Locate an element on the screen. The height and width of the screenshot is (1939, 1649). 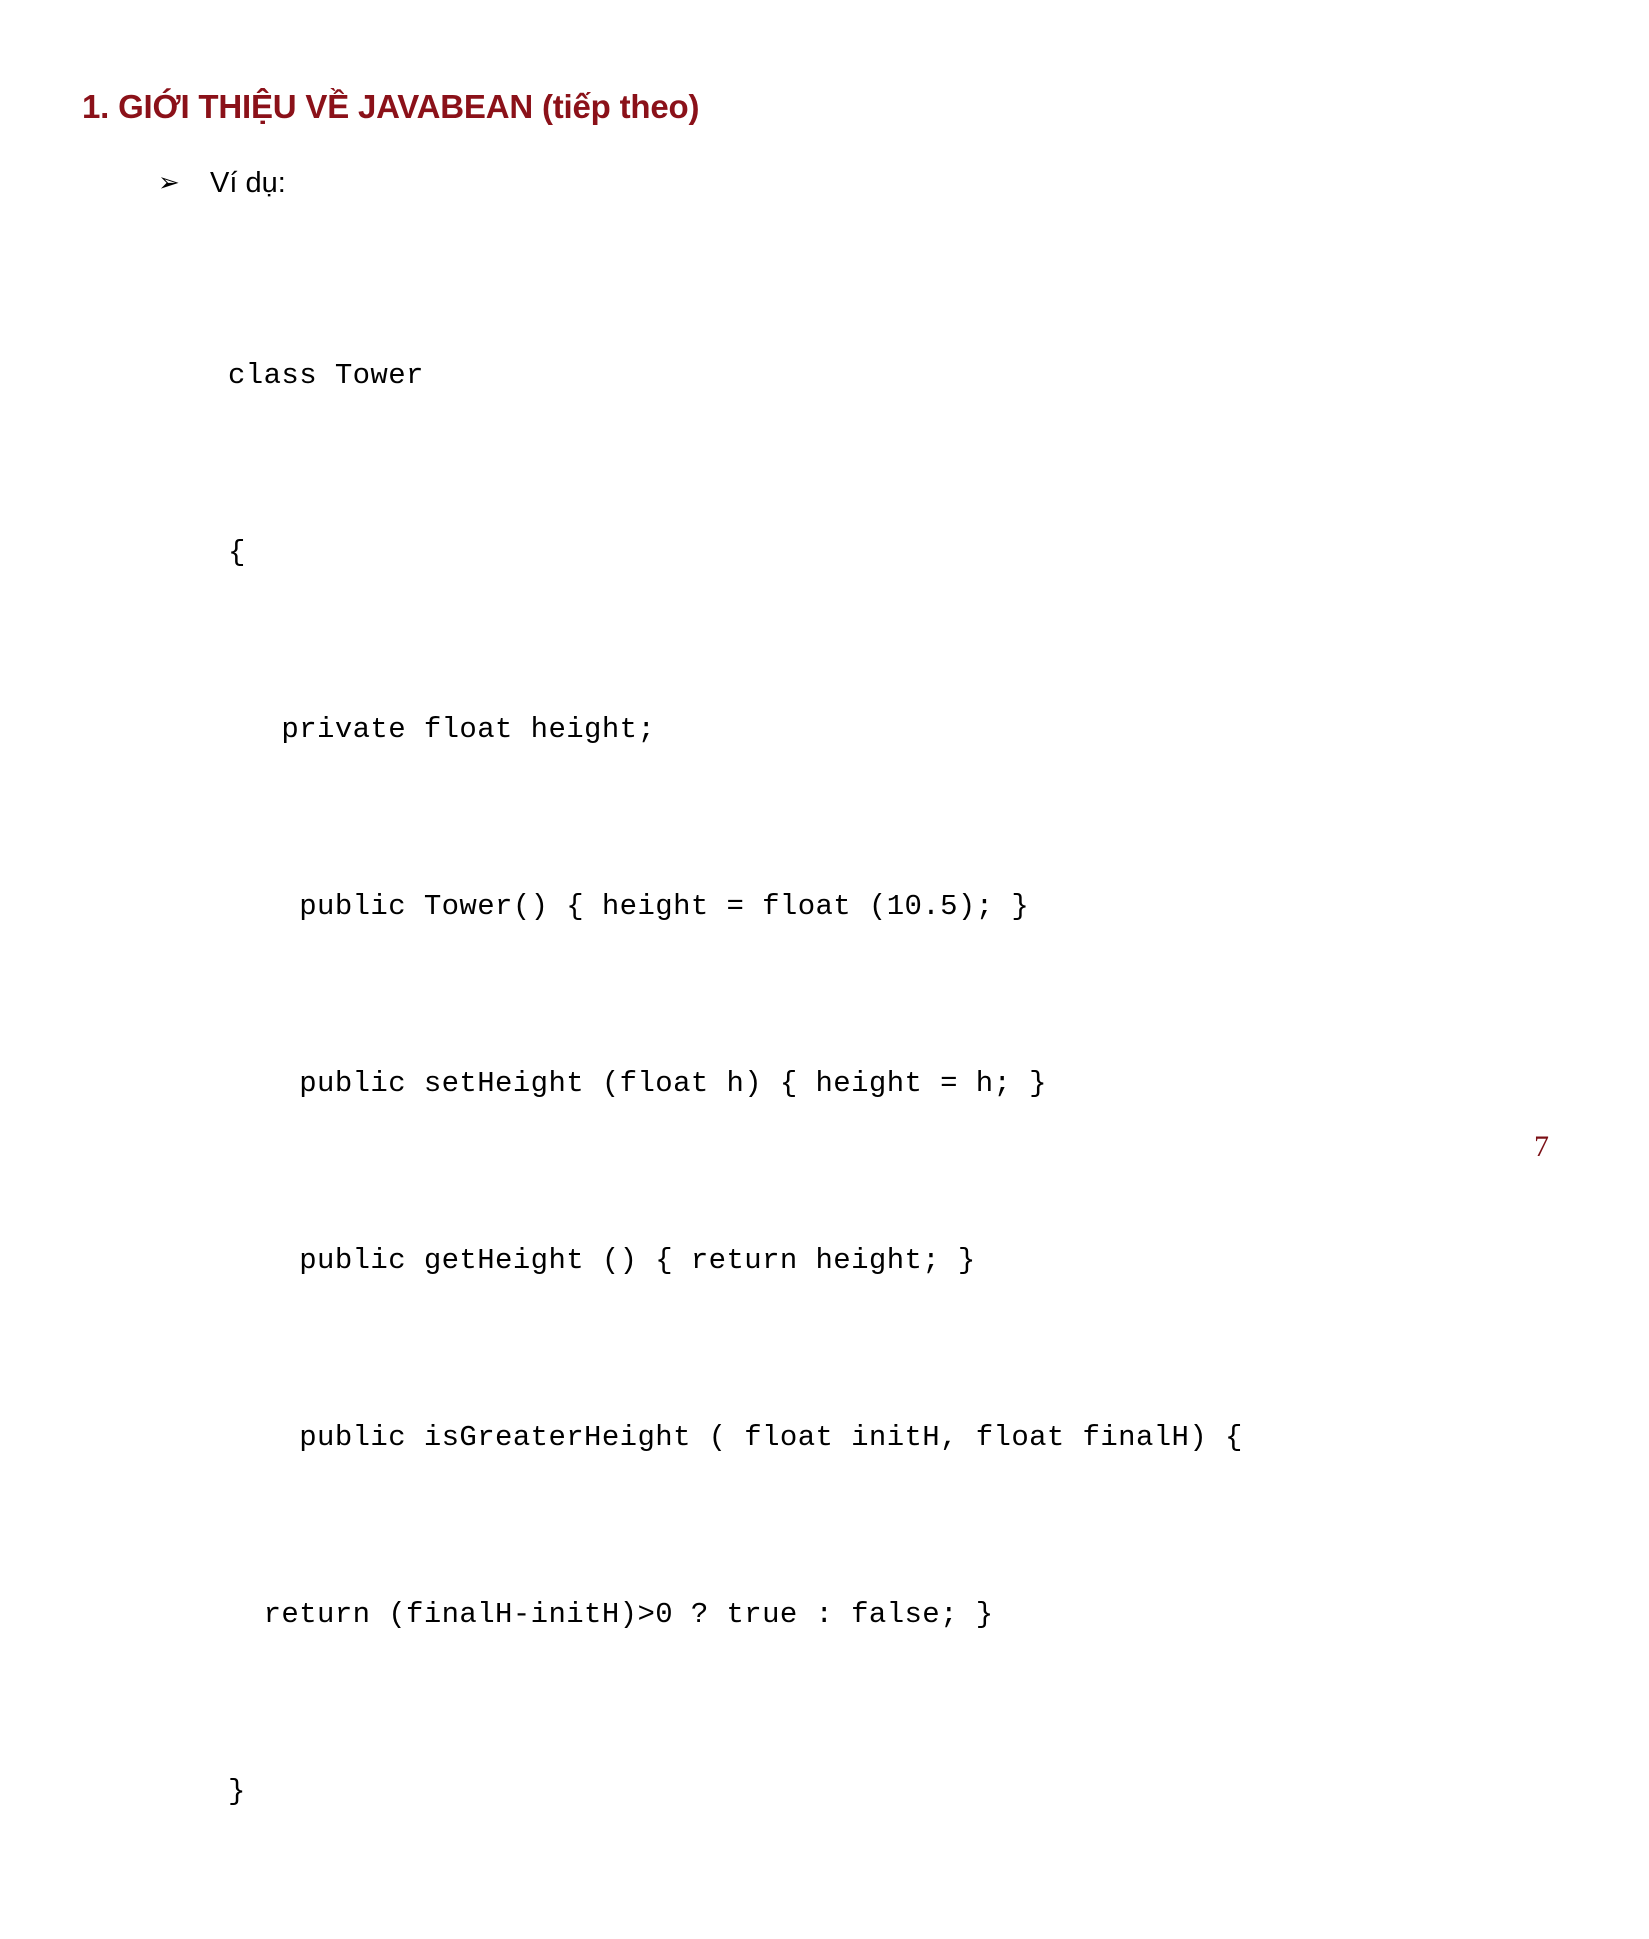
bullet-item-vi-du: ➢ Ví dụ: is located at coordinates (222, 183).